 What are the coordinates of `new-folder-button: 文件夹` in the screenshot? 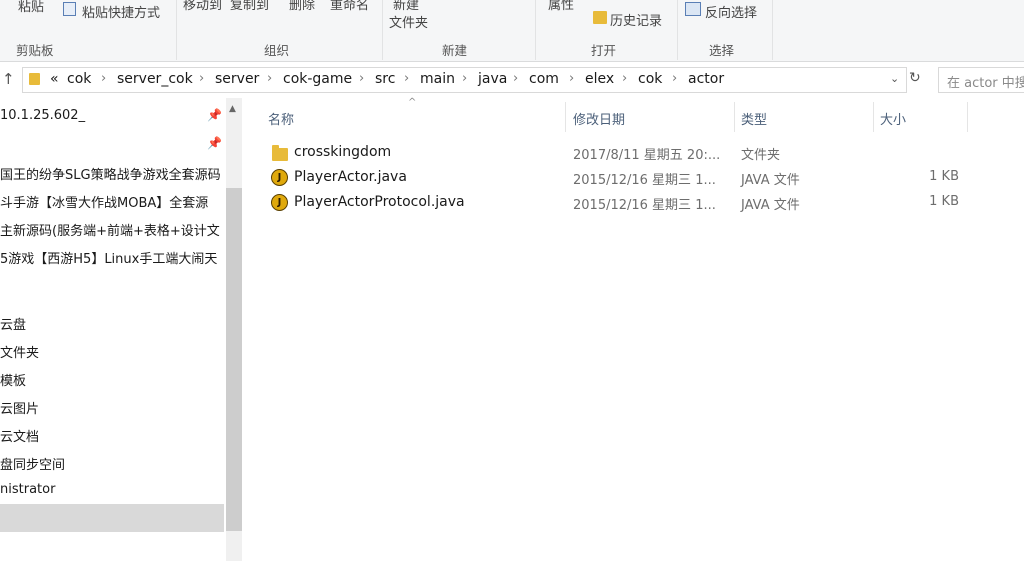 It's located at (408, 21).